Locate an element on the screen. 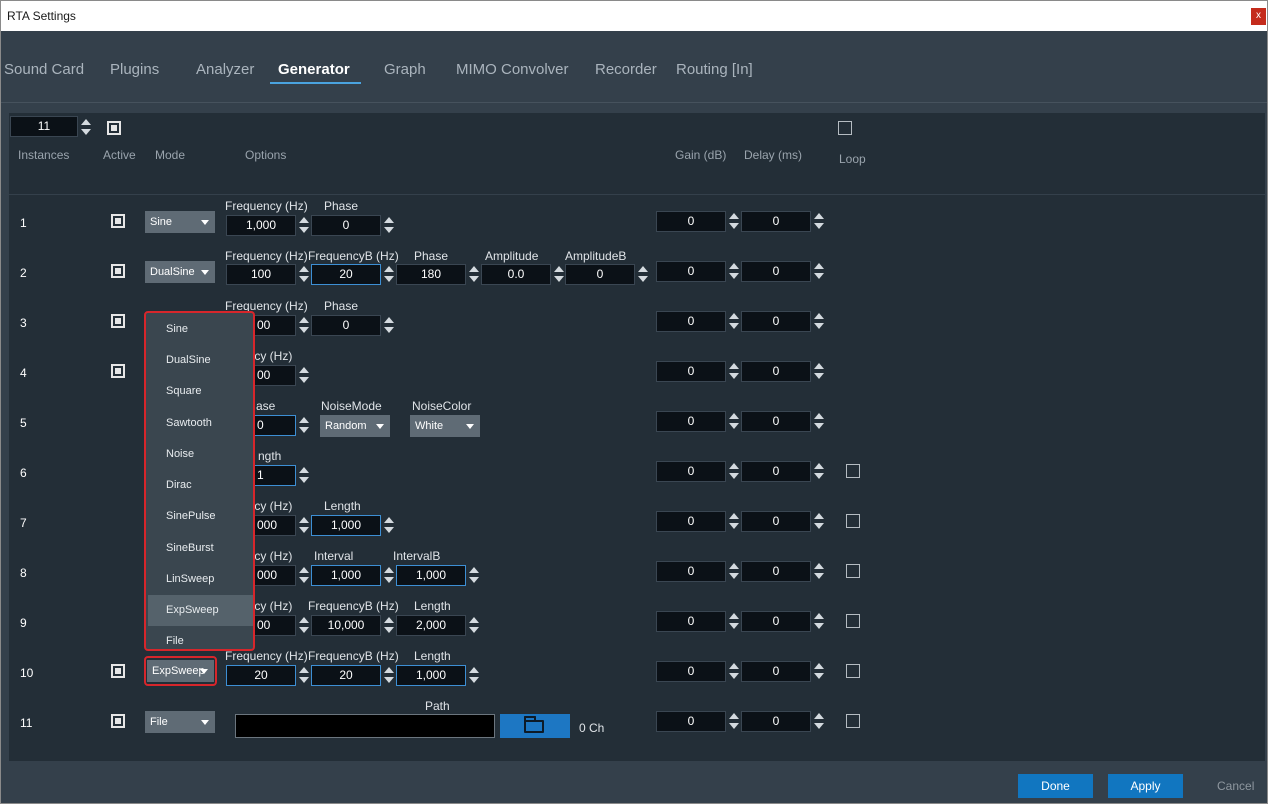 This screenshot has width=1268, height=804. row-9-length-input: 2,000 is located at coordinates (431, 625).